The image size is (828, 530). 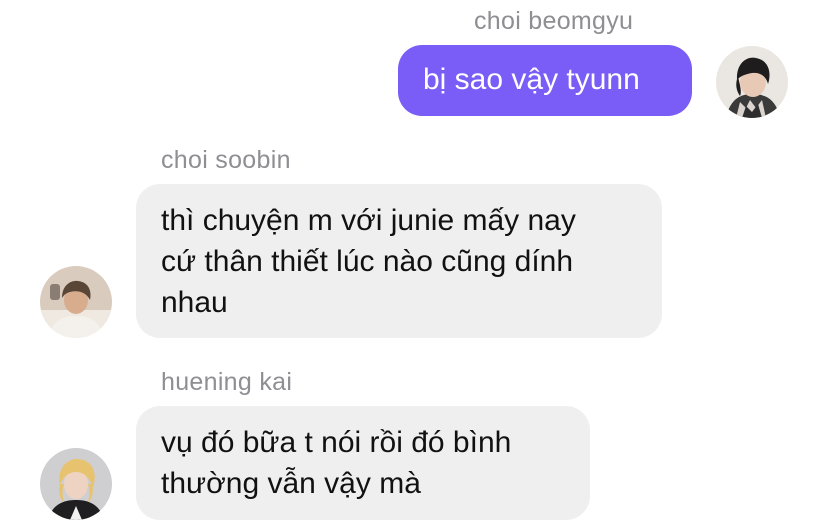 What do you see at coordinates (194, 302) in the screenshot?
I see `message-text-line: nhau` at bounding box center [194, 302].